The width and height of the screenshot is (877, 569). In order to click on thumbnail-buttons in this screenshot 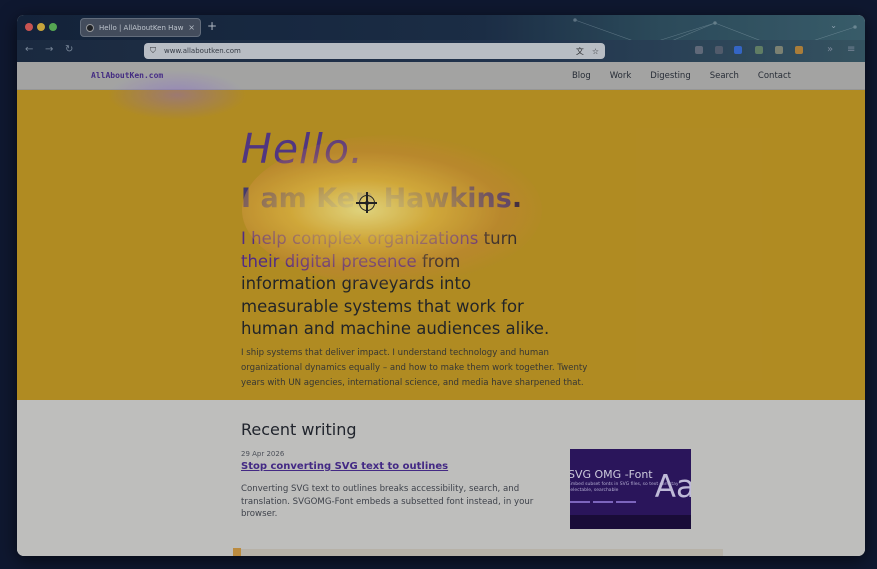, I will do `click(630, 503)`.